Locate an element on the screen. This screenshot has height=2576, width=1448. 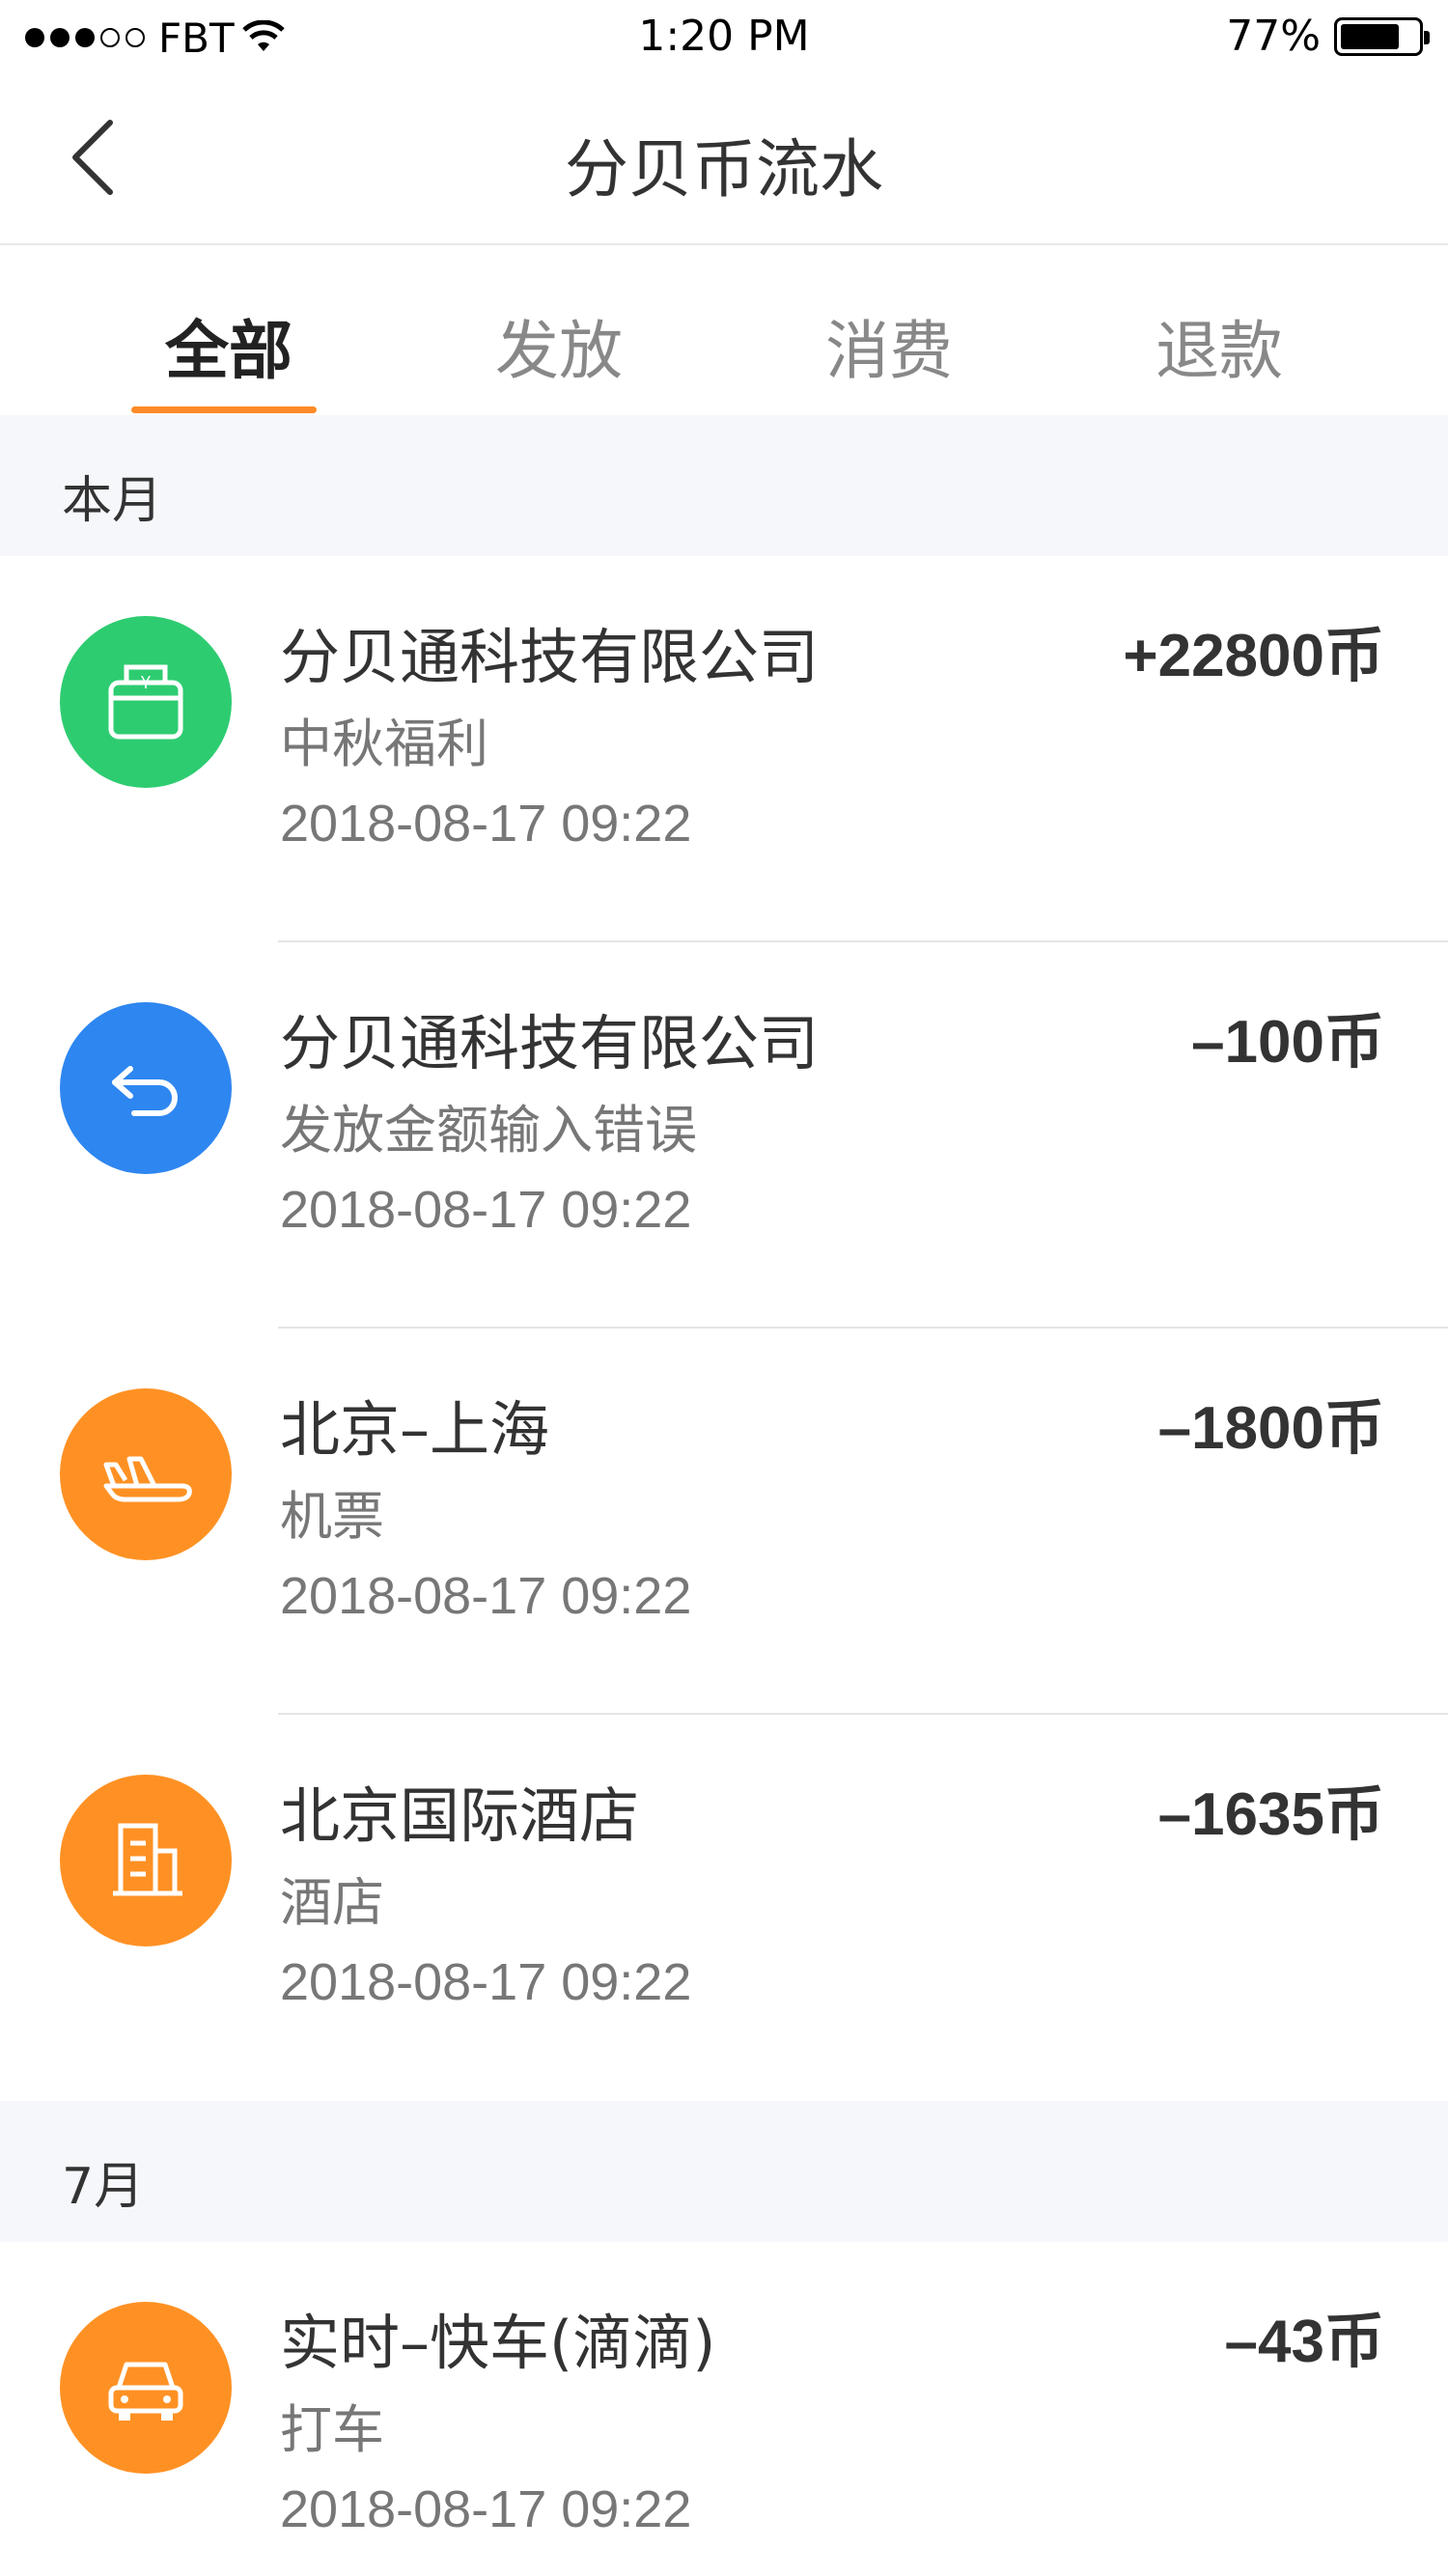
transaction-amount: –1635币 is located at coordinates (1271, 1815).